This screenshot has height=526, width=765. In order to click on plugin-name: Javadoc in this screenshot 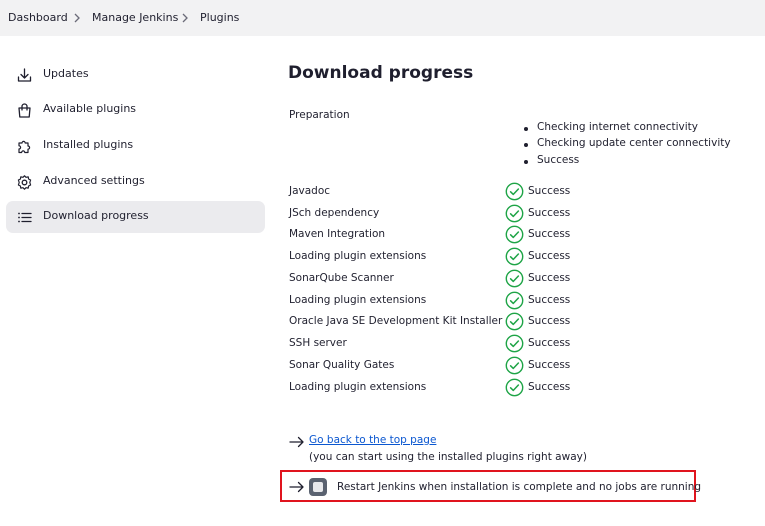, I will do `click(310, 191)`.